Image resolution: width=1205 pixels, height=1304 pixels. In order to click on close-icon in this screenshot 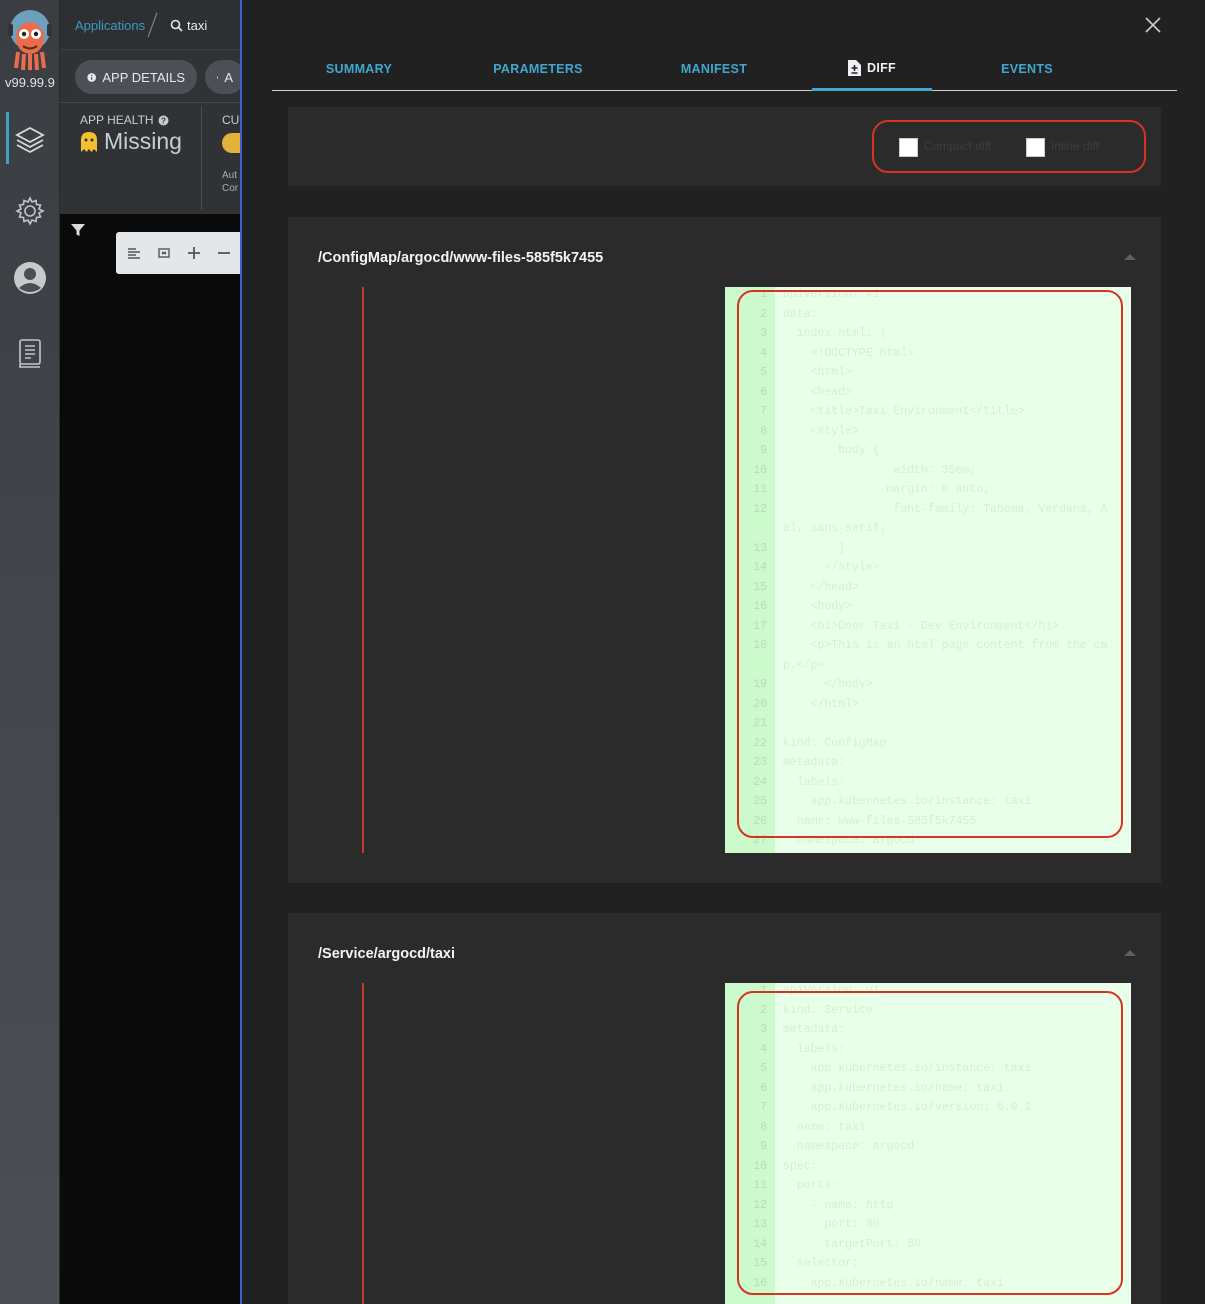, I will do `click(1153, 25)`.